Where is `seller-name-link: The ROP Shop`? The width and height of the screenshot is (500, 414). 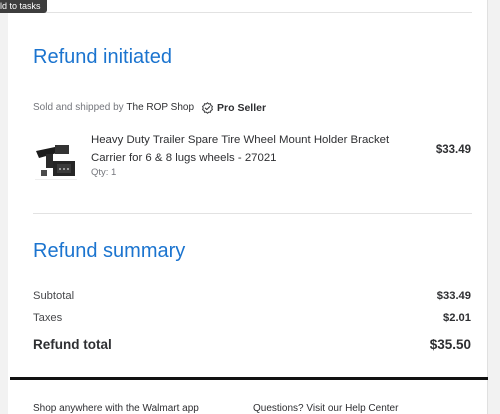 seller-name-link: The ROP Shop is located at coordinates (160, 108).